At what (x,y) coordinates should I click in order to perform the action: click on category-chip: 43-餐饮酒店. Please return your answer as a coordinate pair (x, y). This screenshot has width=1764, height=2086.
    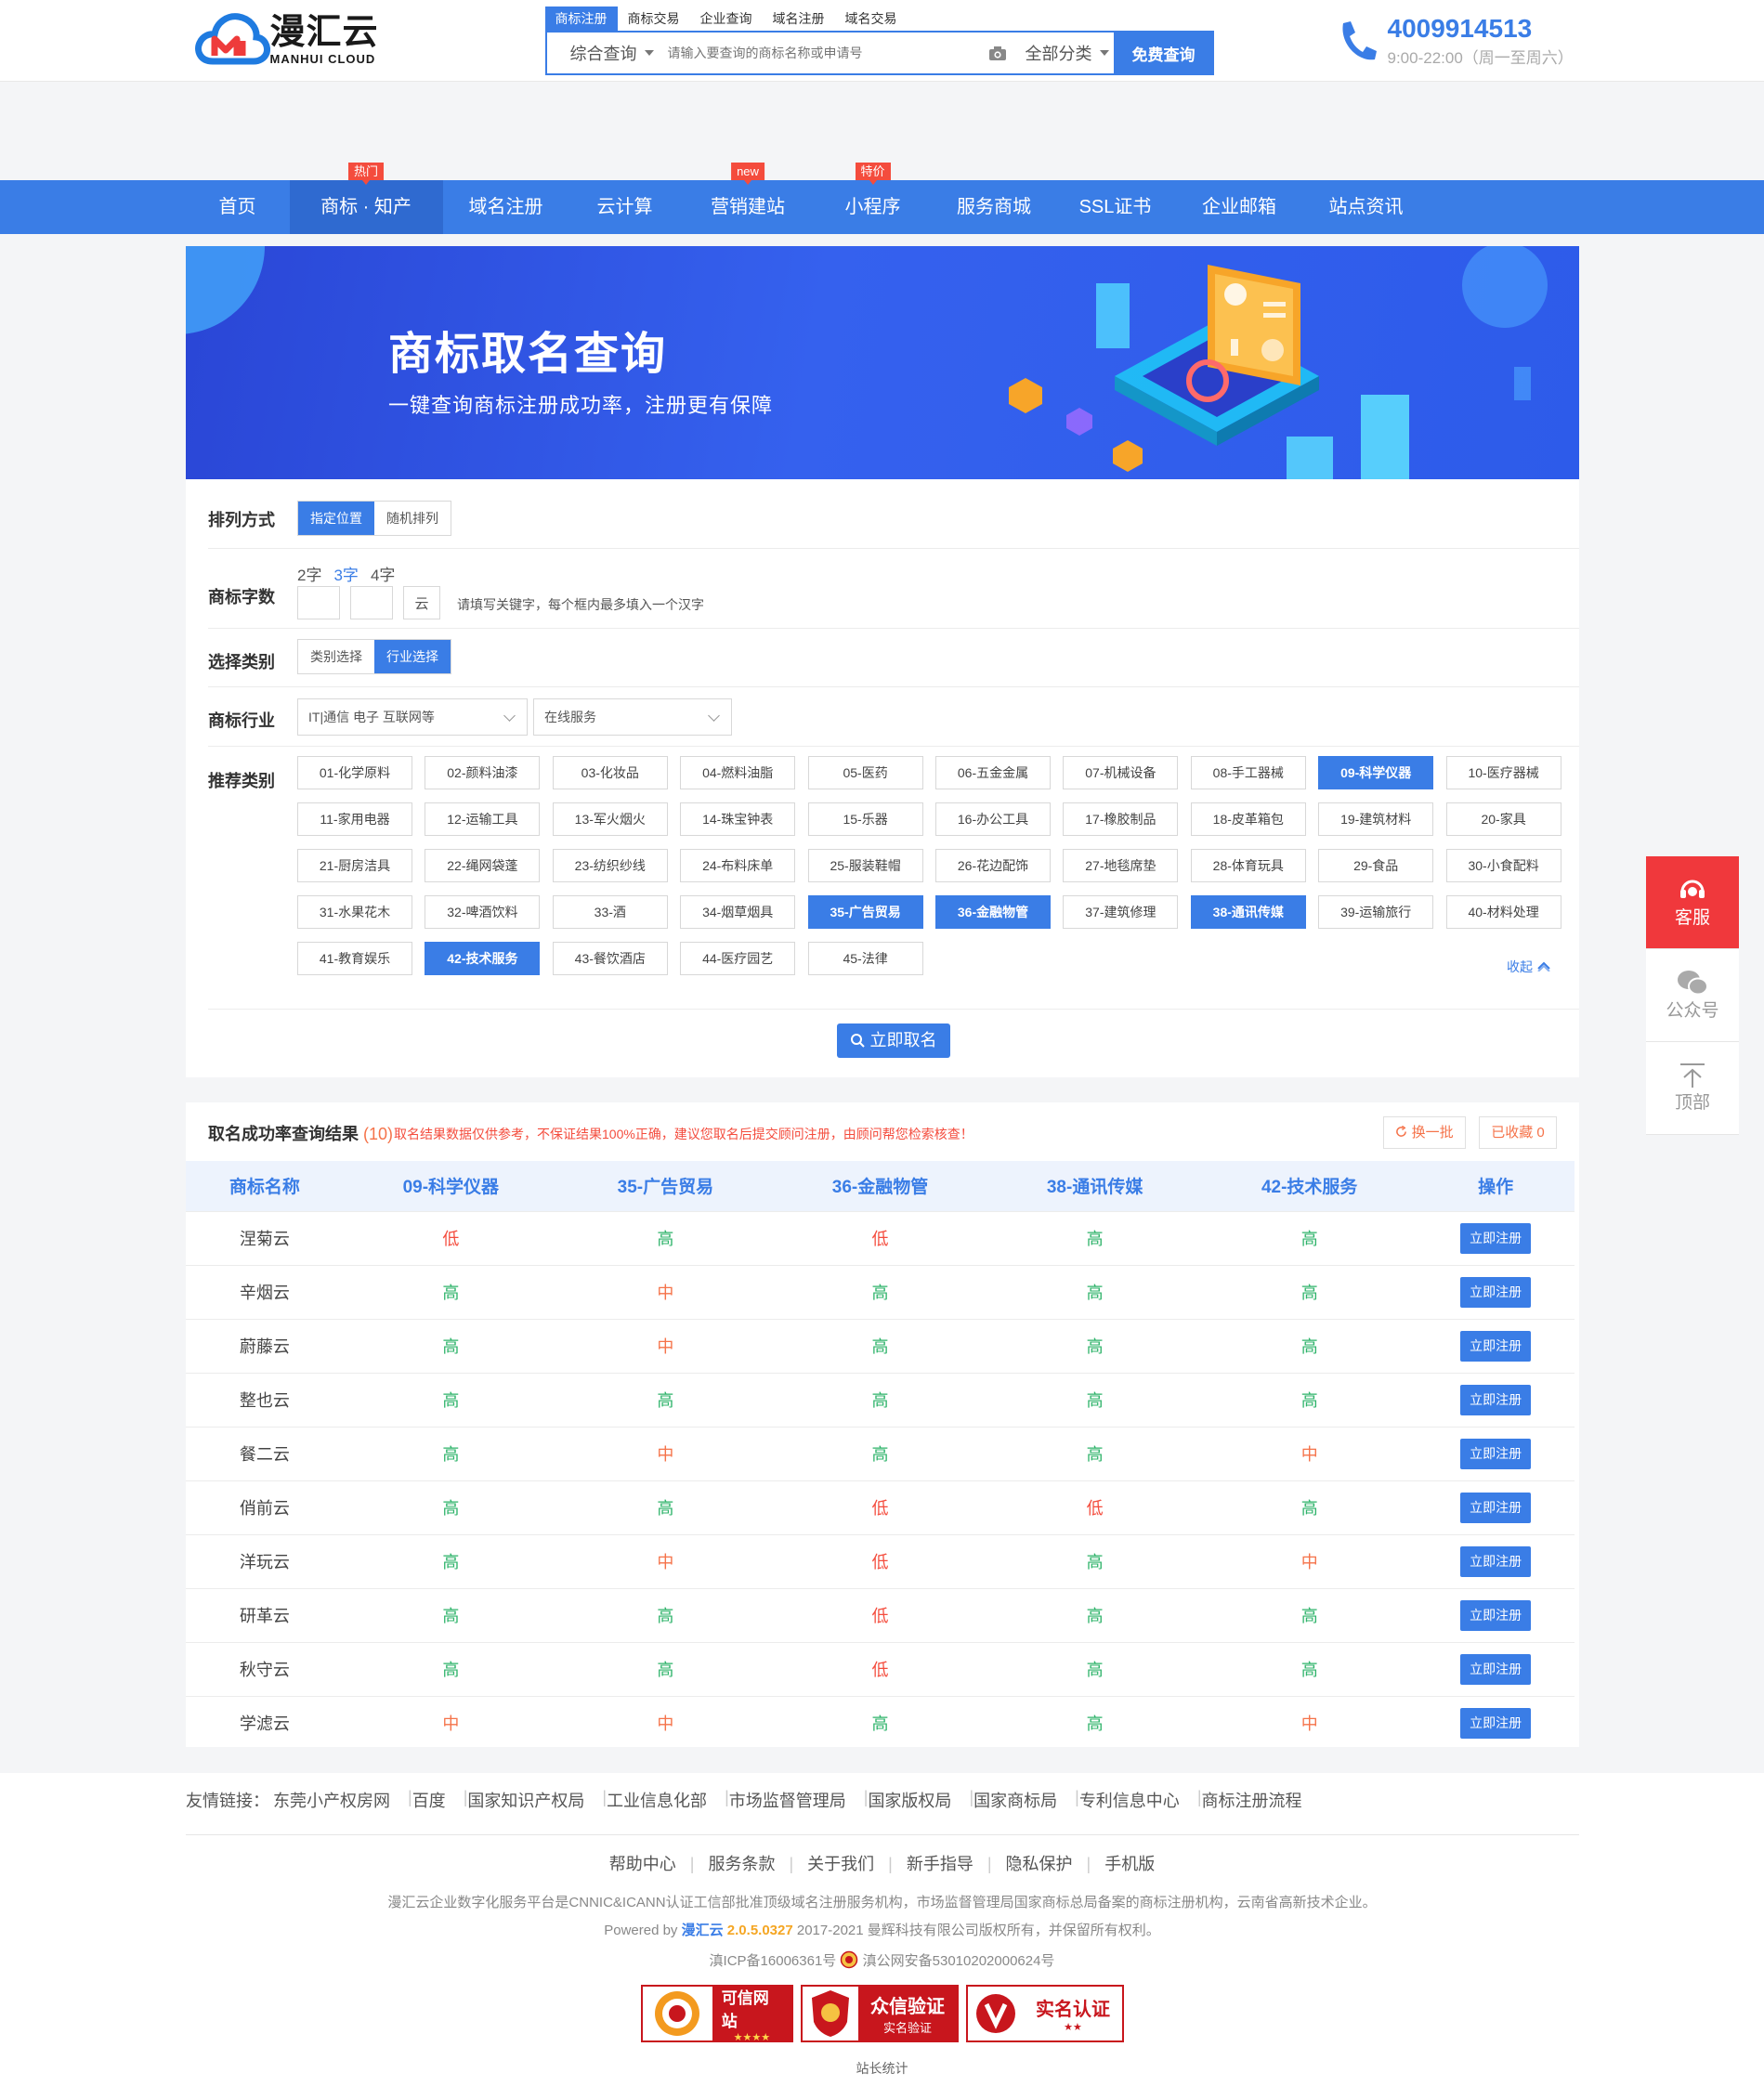
    Looking at the image, I should click on (610, 958).